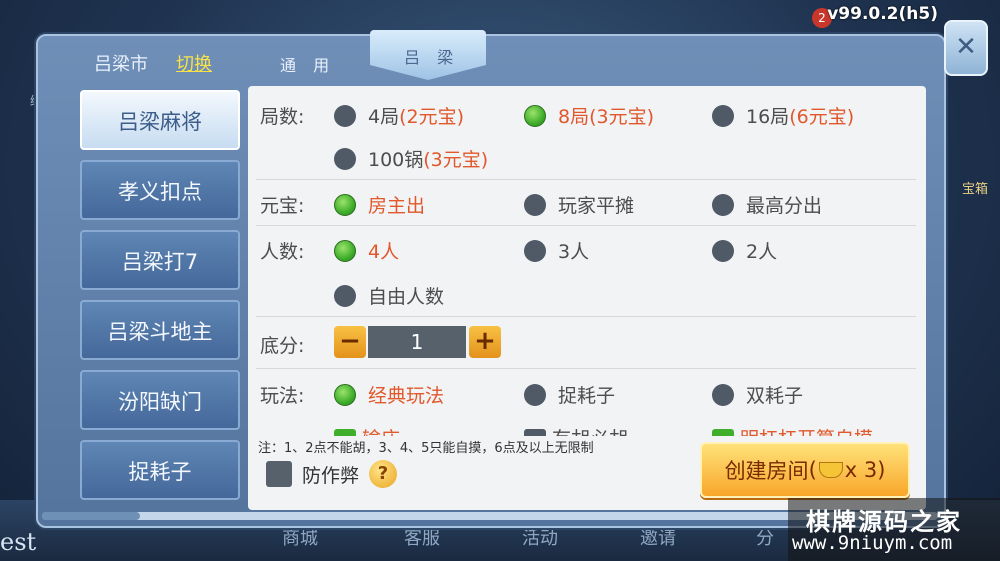 The image size is (1000, 561). Describe the element at coordinates (485, 342) in the screenshot. I see `increment-button: +` at that location.